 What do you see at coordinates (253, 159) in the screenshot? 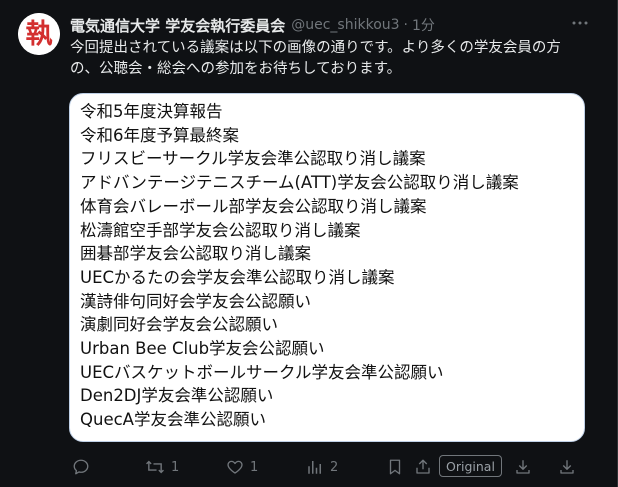
I see `agenda-item: フリスビーサークル学友会準公認取り消し議案` at bounding box center [253, 159].